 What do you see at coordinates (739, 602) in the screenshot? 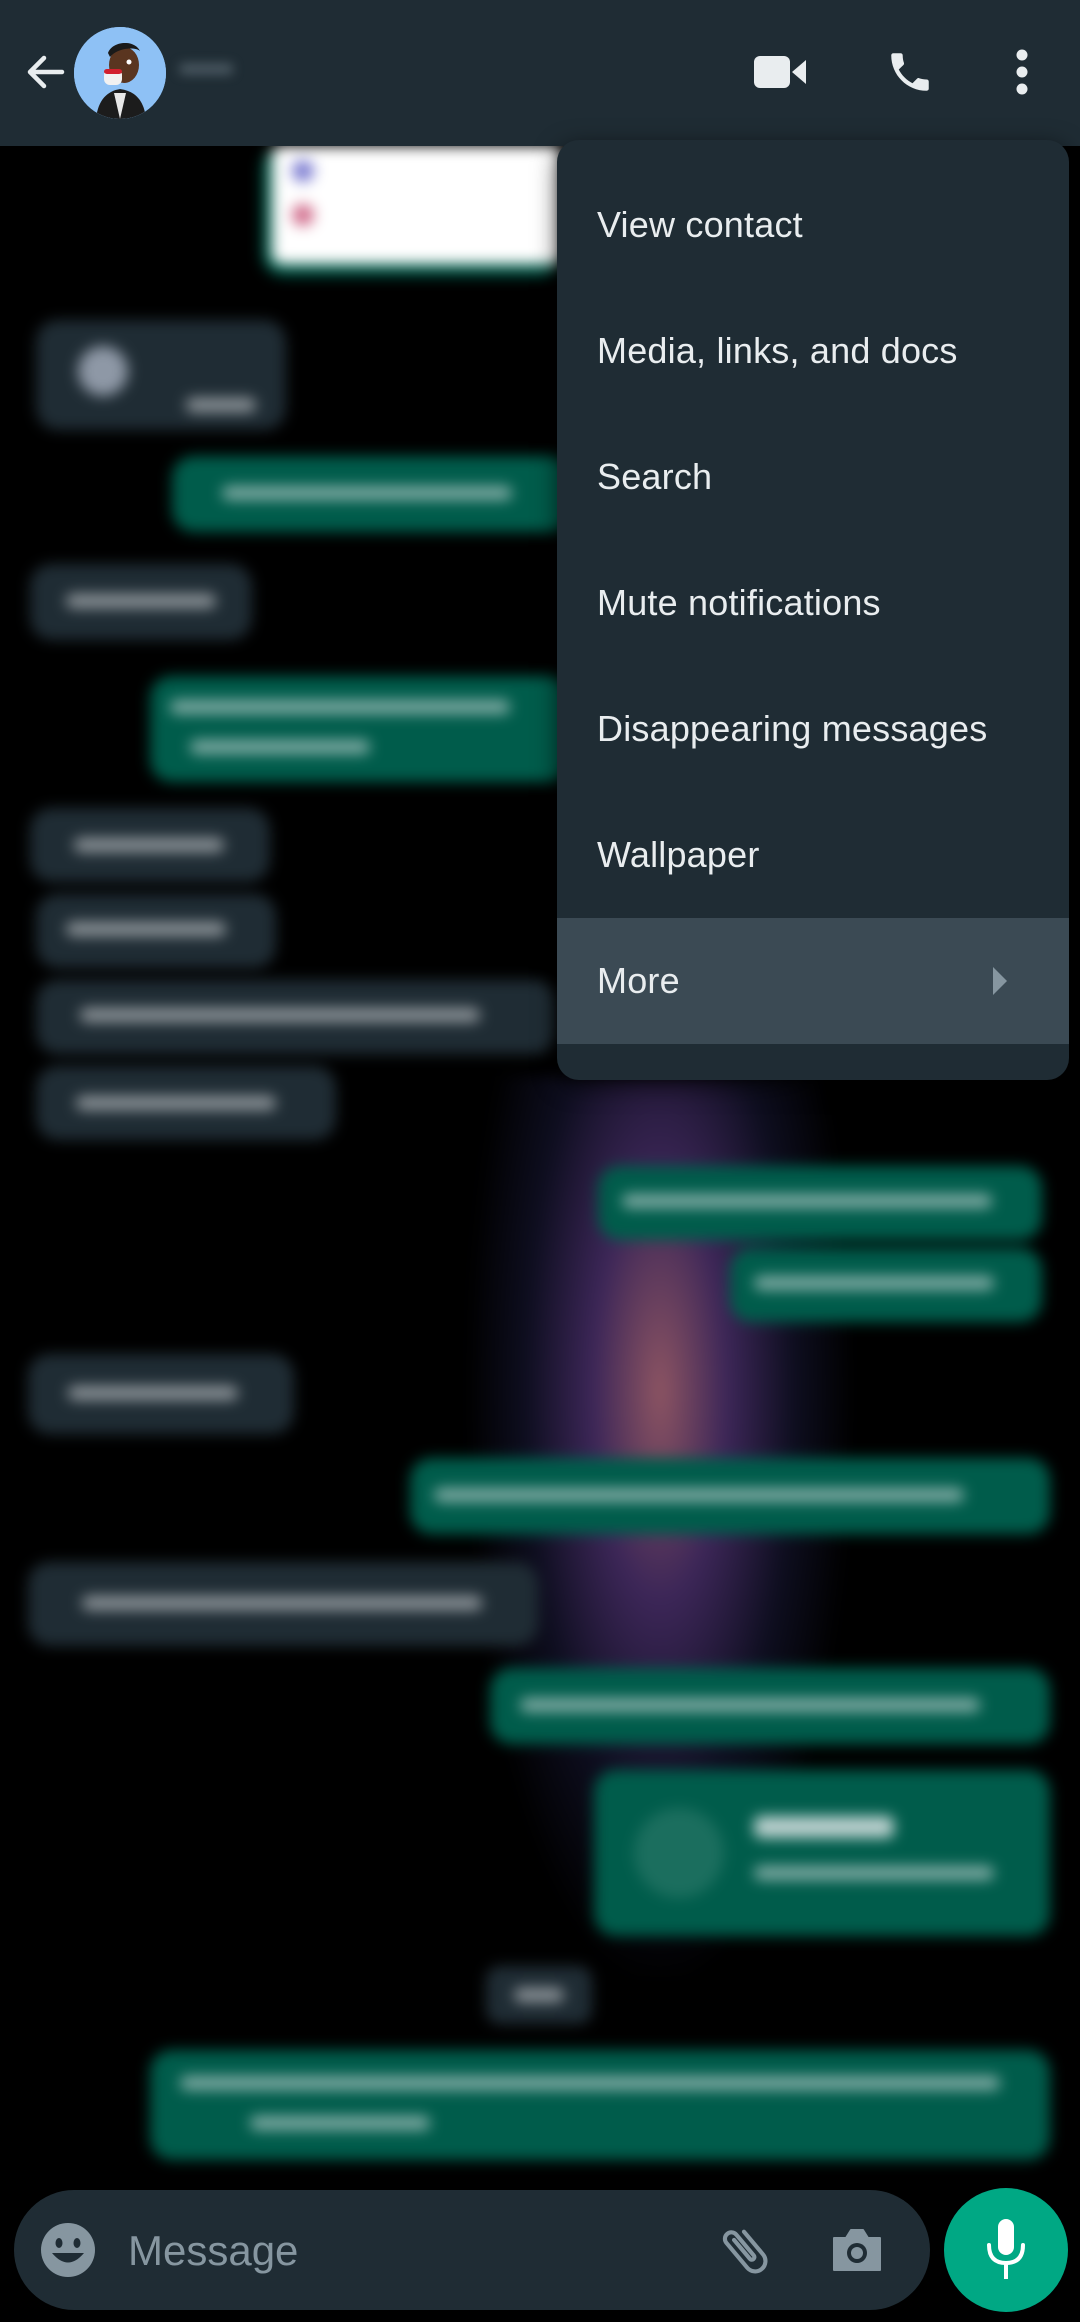
I see `menu-item-label: Mute notifications` at bounding box center [739, 602].